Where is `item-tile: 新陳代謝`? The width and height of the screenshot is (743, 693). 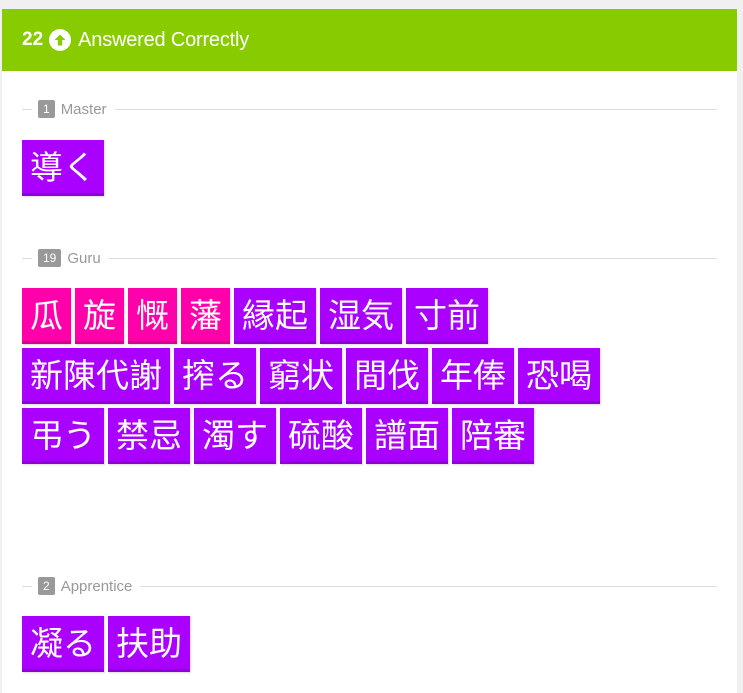 item-tile: 新陳代謝 is located at coordinates (96, 376).